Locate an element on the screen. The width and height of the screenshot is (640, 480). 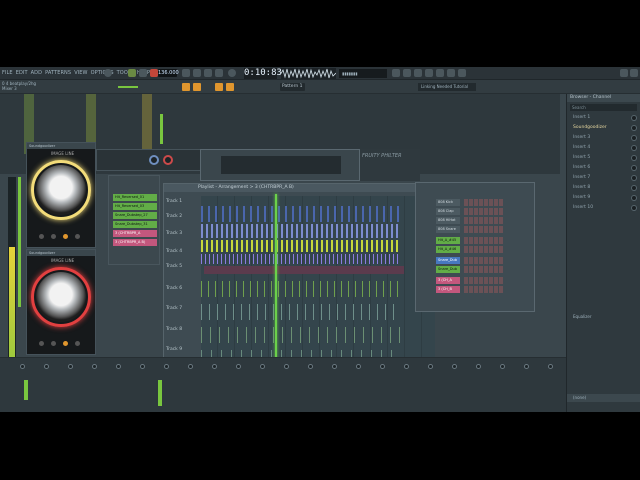
master-volume-slider is located at coordinates (128, 87).